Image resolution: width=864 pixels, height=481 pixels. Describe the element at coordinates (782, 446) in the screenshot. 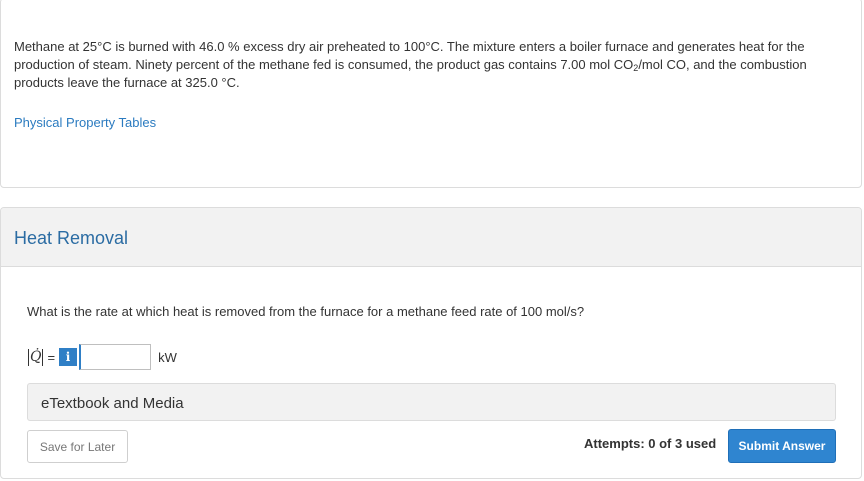

I see `submit-answer-button: Submit Answer` at that location.